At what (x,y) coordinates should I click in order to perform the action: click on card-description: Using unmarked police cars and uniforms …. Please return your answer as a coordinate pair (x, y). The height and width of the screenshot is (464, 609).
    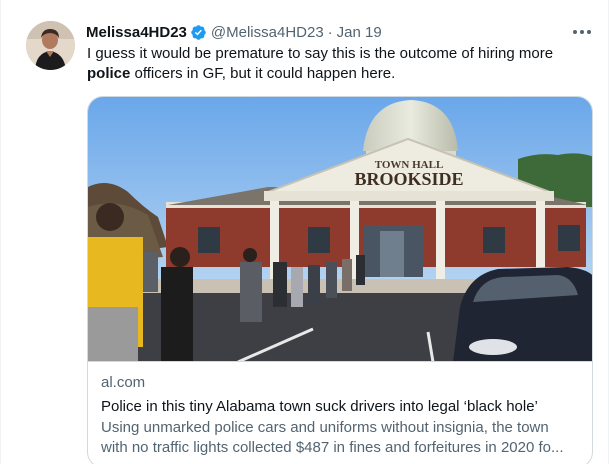
    Looking at the image, I should click on (341, 438).